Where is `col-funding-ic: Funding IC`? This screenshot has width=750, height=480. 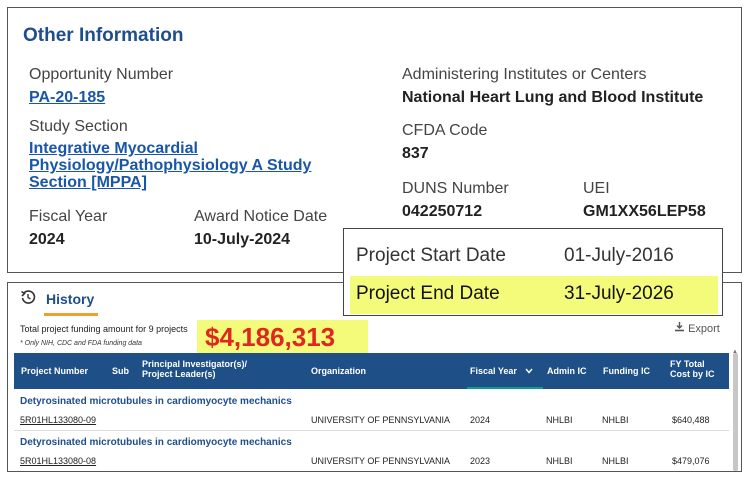
col-funding-ic: Funding IC is located at coordinates (626, 371).